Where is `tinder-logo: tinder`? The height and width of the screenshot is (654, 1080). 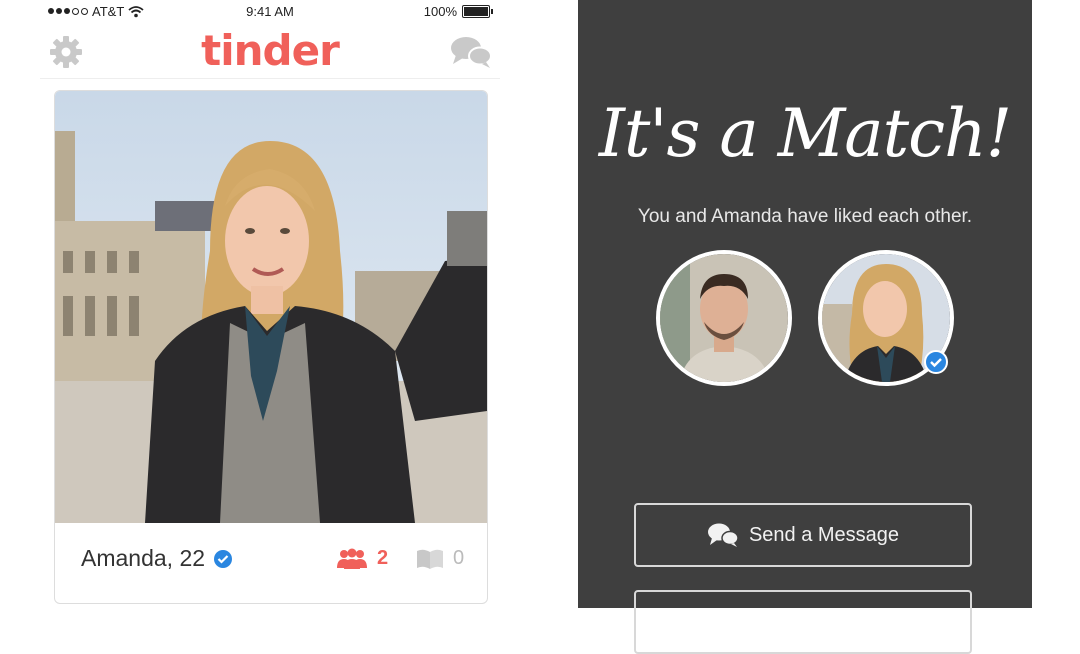 tinder-logo: tinder is located at coordinates (270, 50).